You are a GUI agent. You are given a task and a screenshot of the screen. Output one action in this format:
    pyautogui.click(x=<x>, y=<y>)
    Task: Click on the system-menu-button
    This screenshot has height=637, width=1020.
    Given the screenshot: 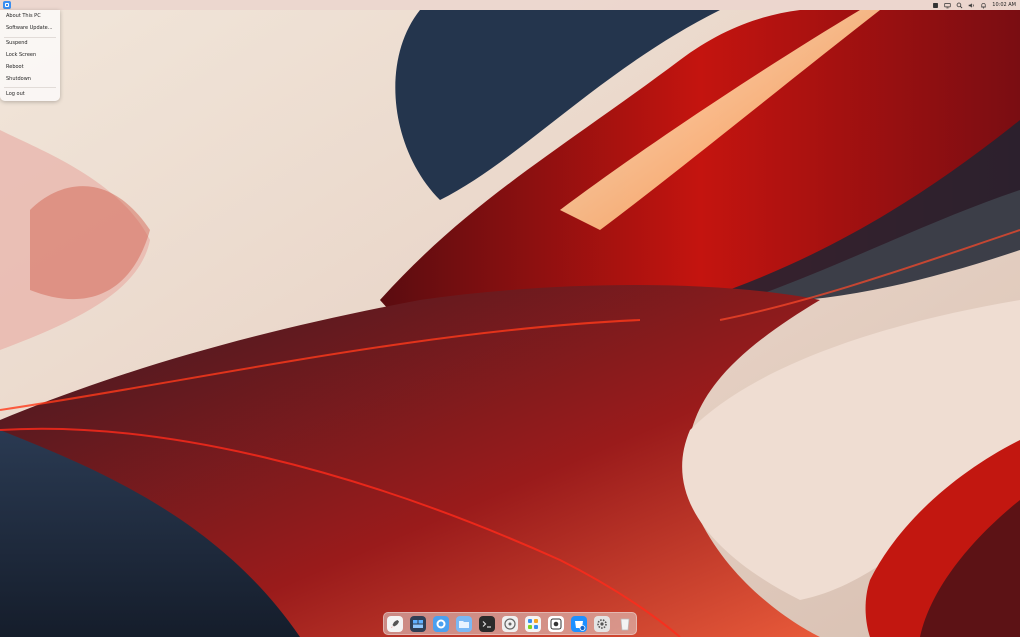 What is the action you would take?
    pyautogui.click(x=7, y=5)
    